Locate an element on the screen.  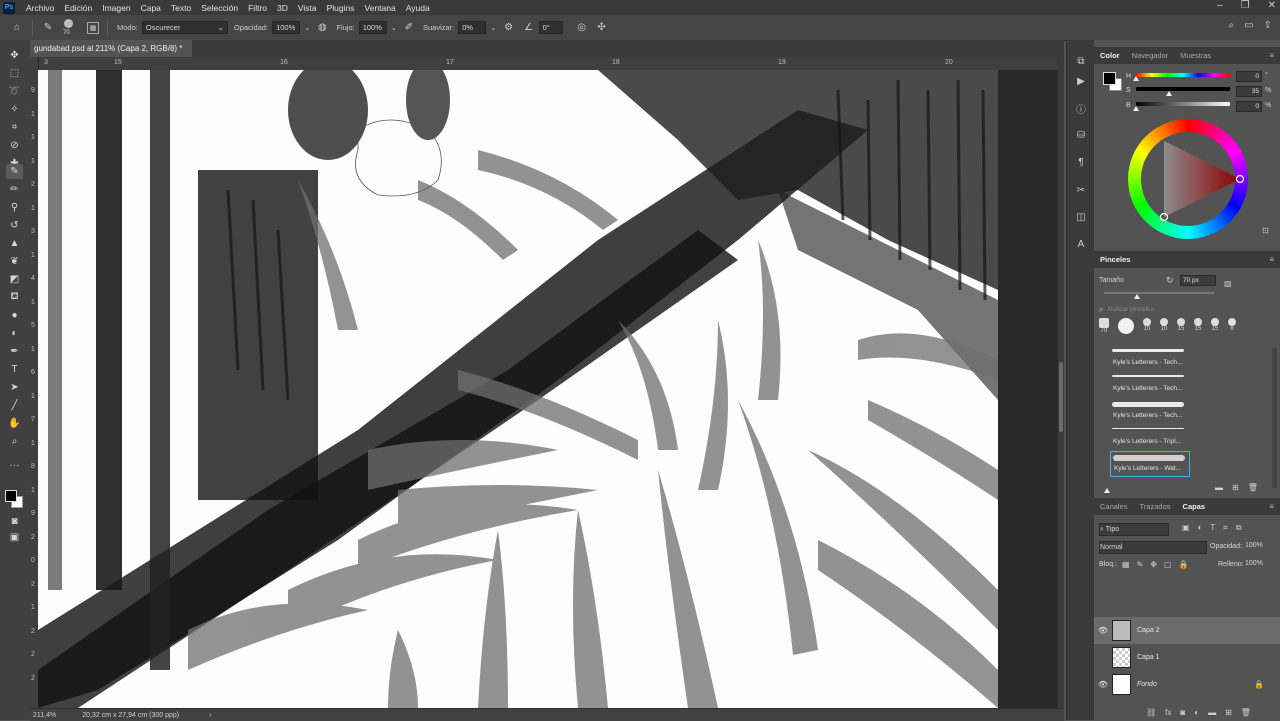
brushes-scrollbar is located at coordinates (1274, 418).